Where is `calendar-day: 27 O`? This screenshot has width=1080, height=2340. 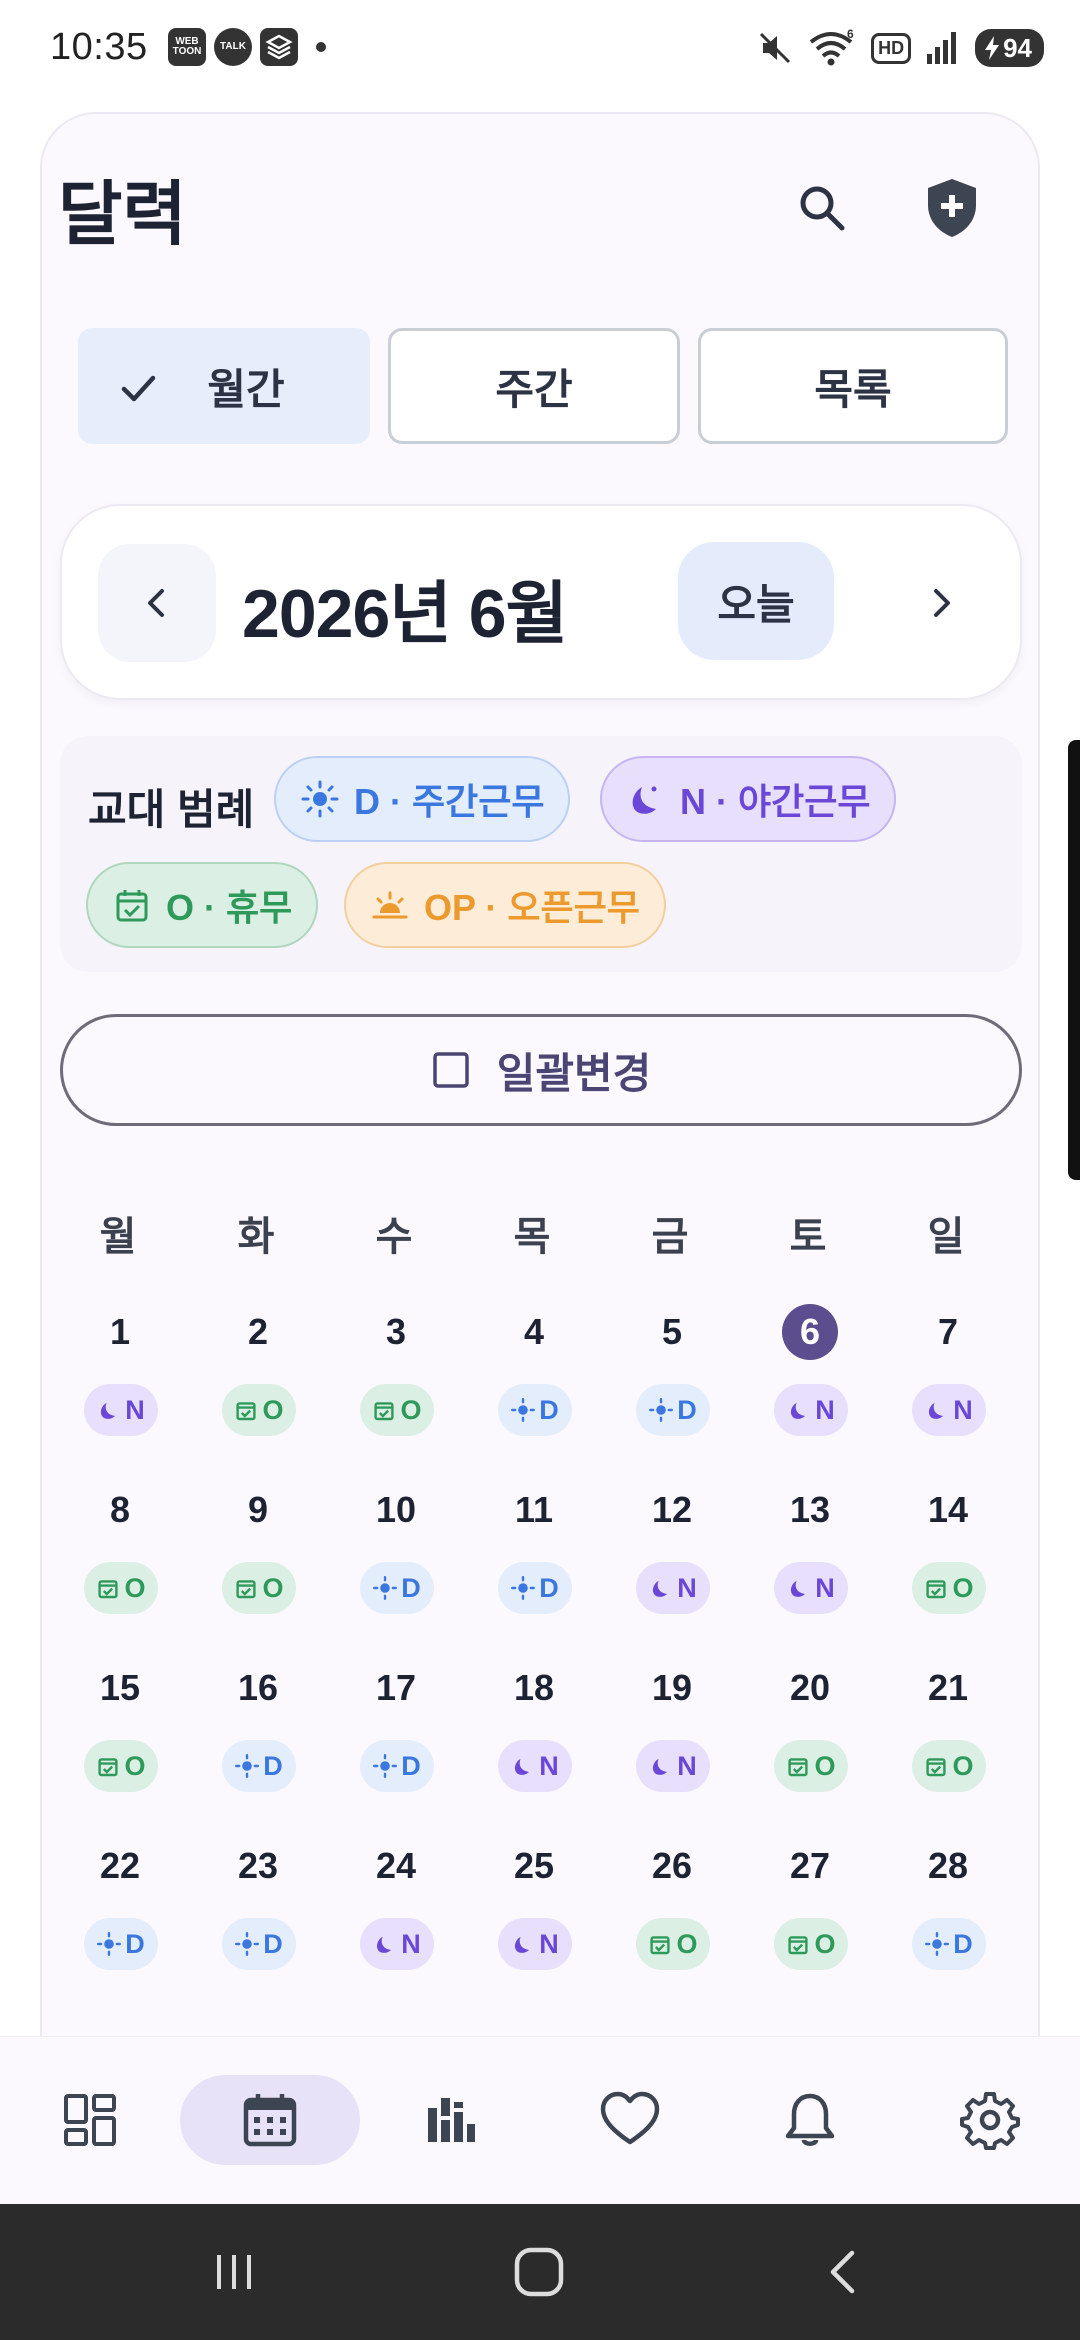
calendar-day: 27 O is located at coordinates (810, 1923).